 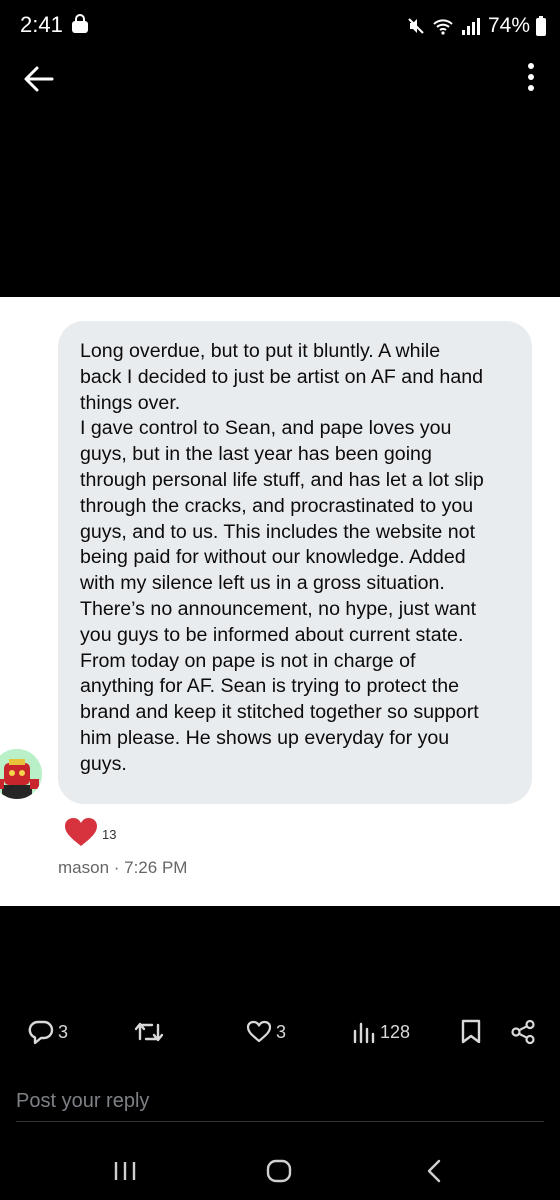 I want to click on status-indicators: 74%, so click(x=476, y=26).